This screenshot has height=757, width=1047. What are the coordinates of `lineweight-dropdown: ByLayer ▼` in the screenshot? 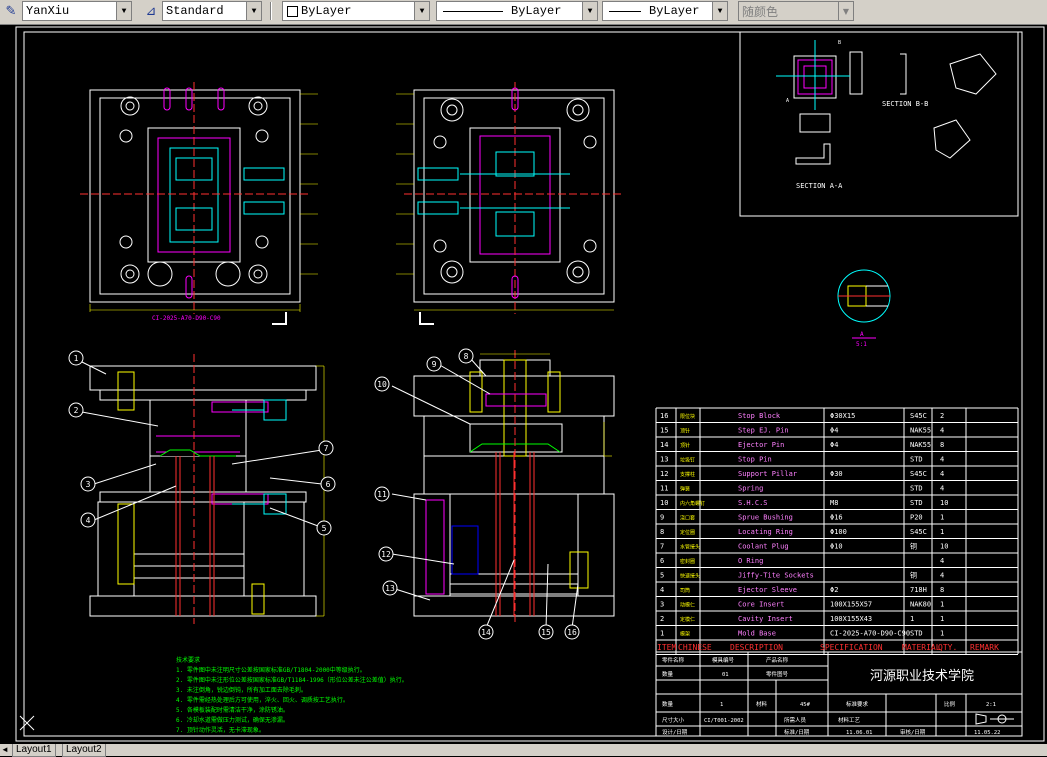 It's located at (665, 11).